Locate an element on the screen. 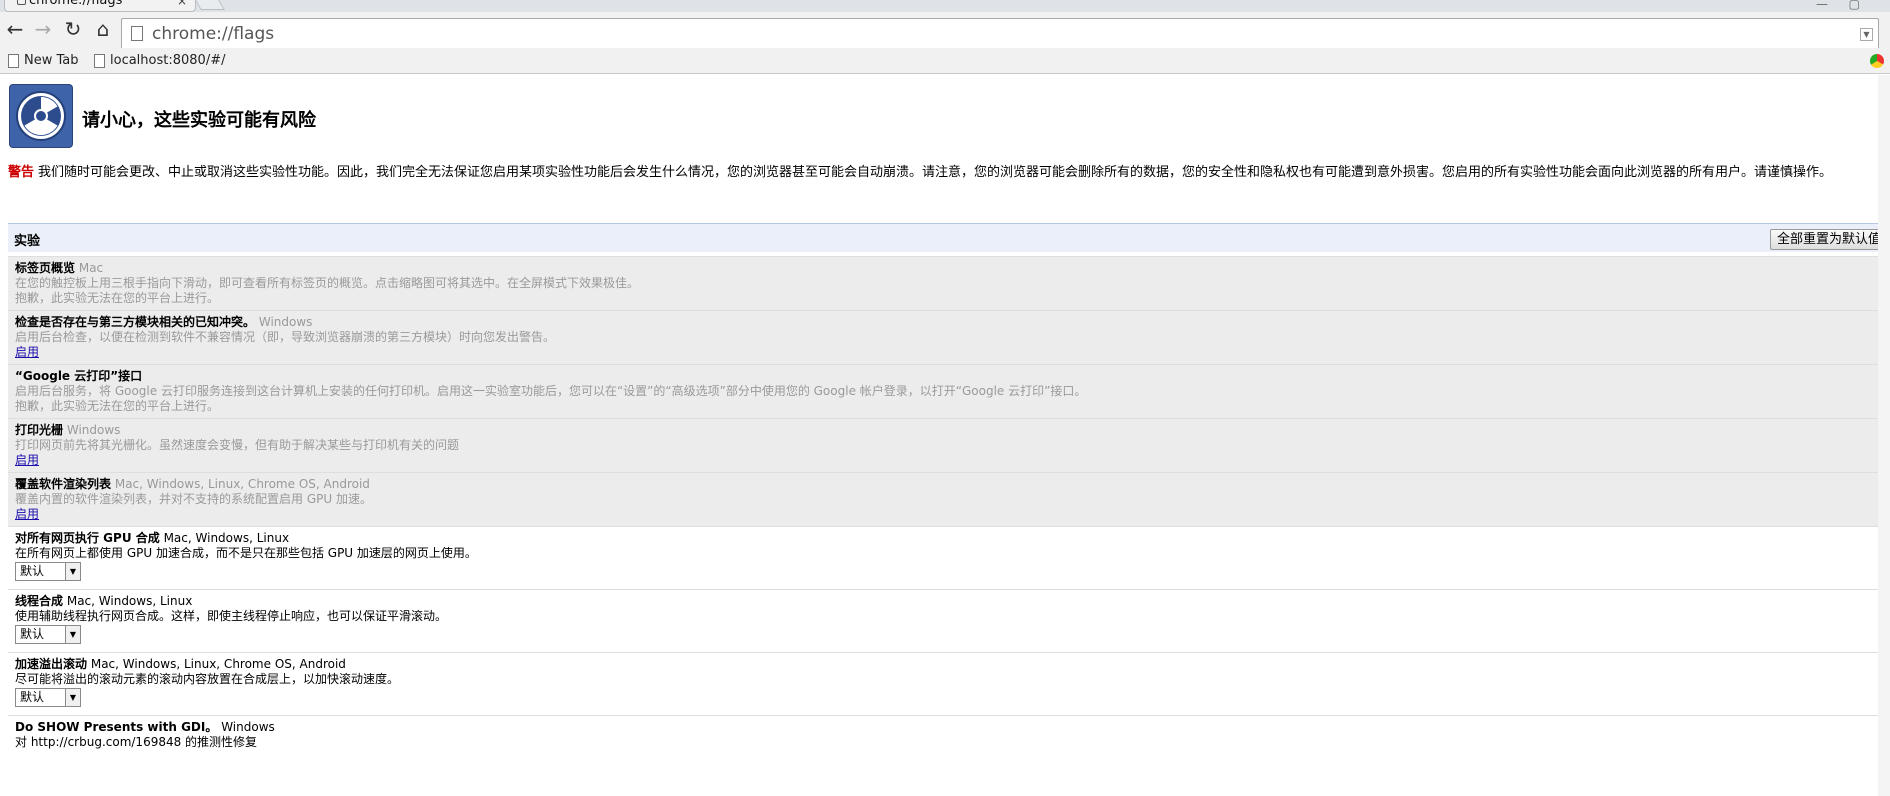 The image size is (1890, 796). experiments-title: 实验 is located at coordinates (27, 241).